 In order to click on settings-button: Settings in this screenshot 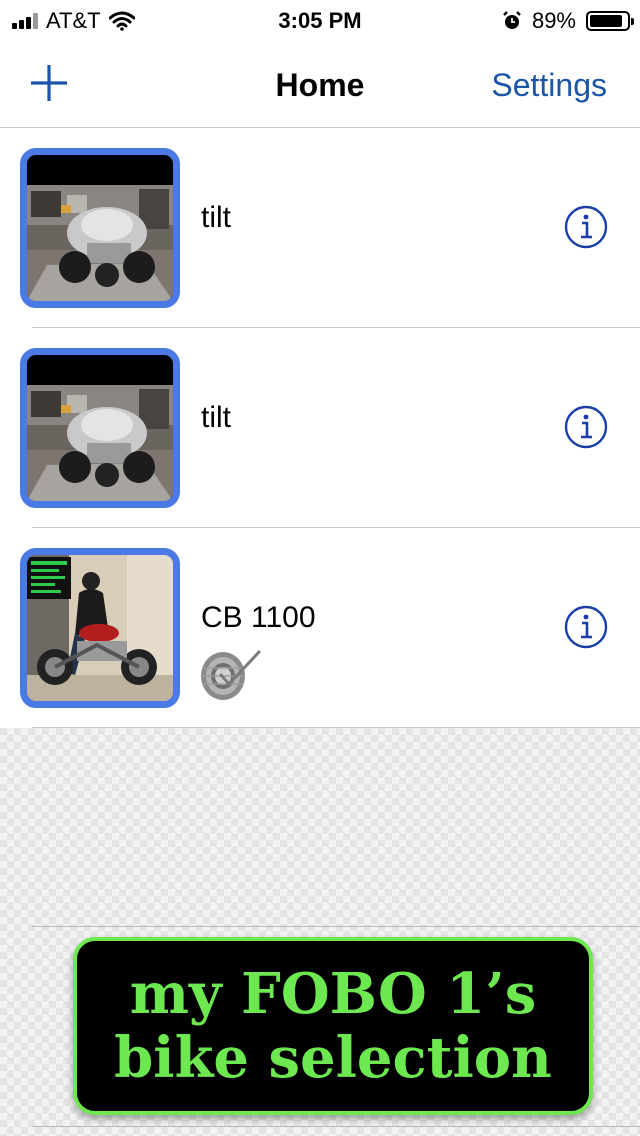, I will do `click(549, 85)`.